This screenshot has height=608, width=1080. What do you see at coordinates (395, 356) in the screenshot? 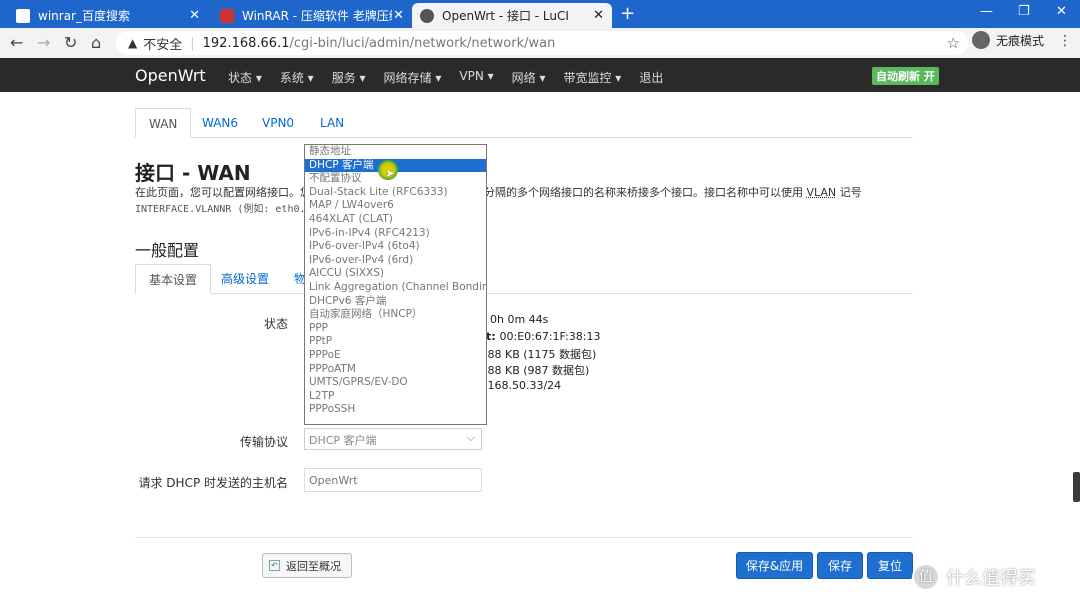
I see `dropdown-option: PPPoE` at bounding box center [395, 356].